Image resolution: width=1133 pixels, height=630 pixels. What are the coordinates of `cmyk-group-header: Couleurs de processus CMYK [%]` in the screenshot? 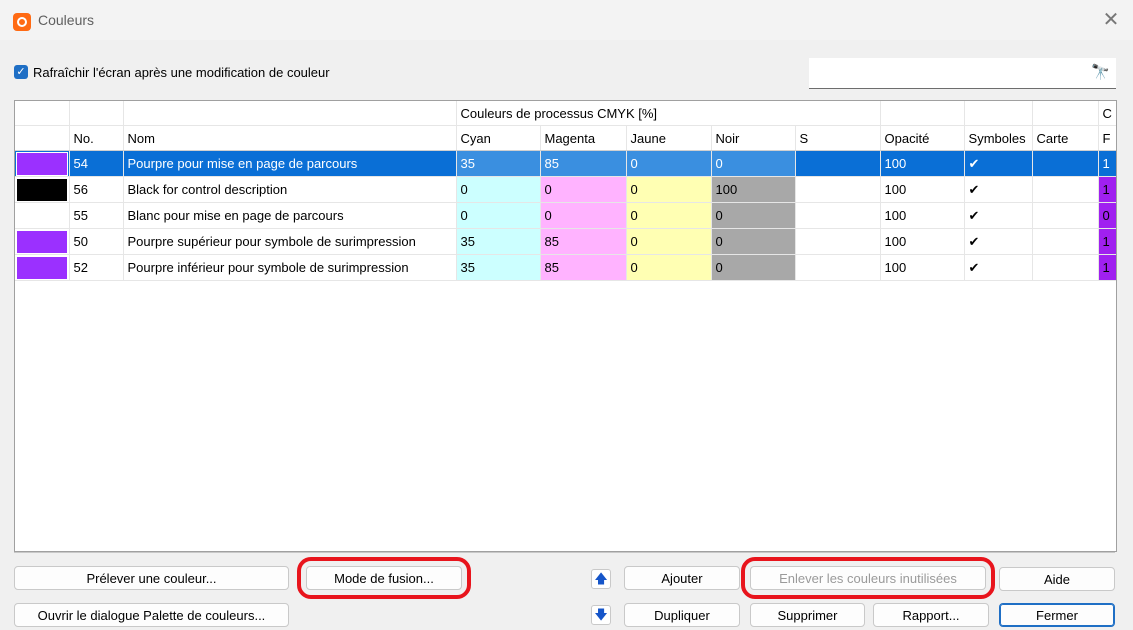 It's located at (668, 113).